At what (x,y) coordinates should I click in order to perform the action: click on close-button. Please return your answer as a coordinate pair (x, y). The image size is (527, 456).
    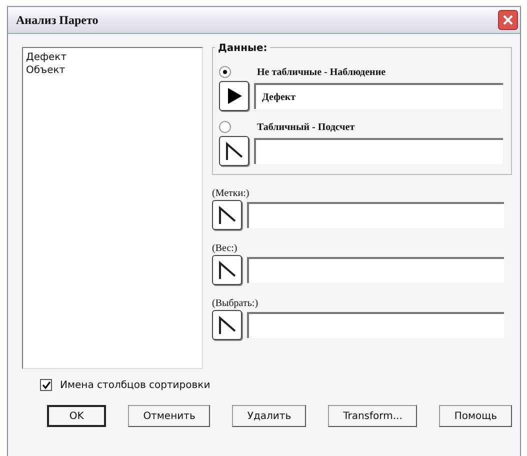
    Looking at the image, I should click on (508, 20).